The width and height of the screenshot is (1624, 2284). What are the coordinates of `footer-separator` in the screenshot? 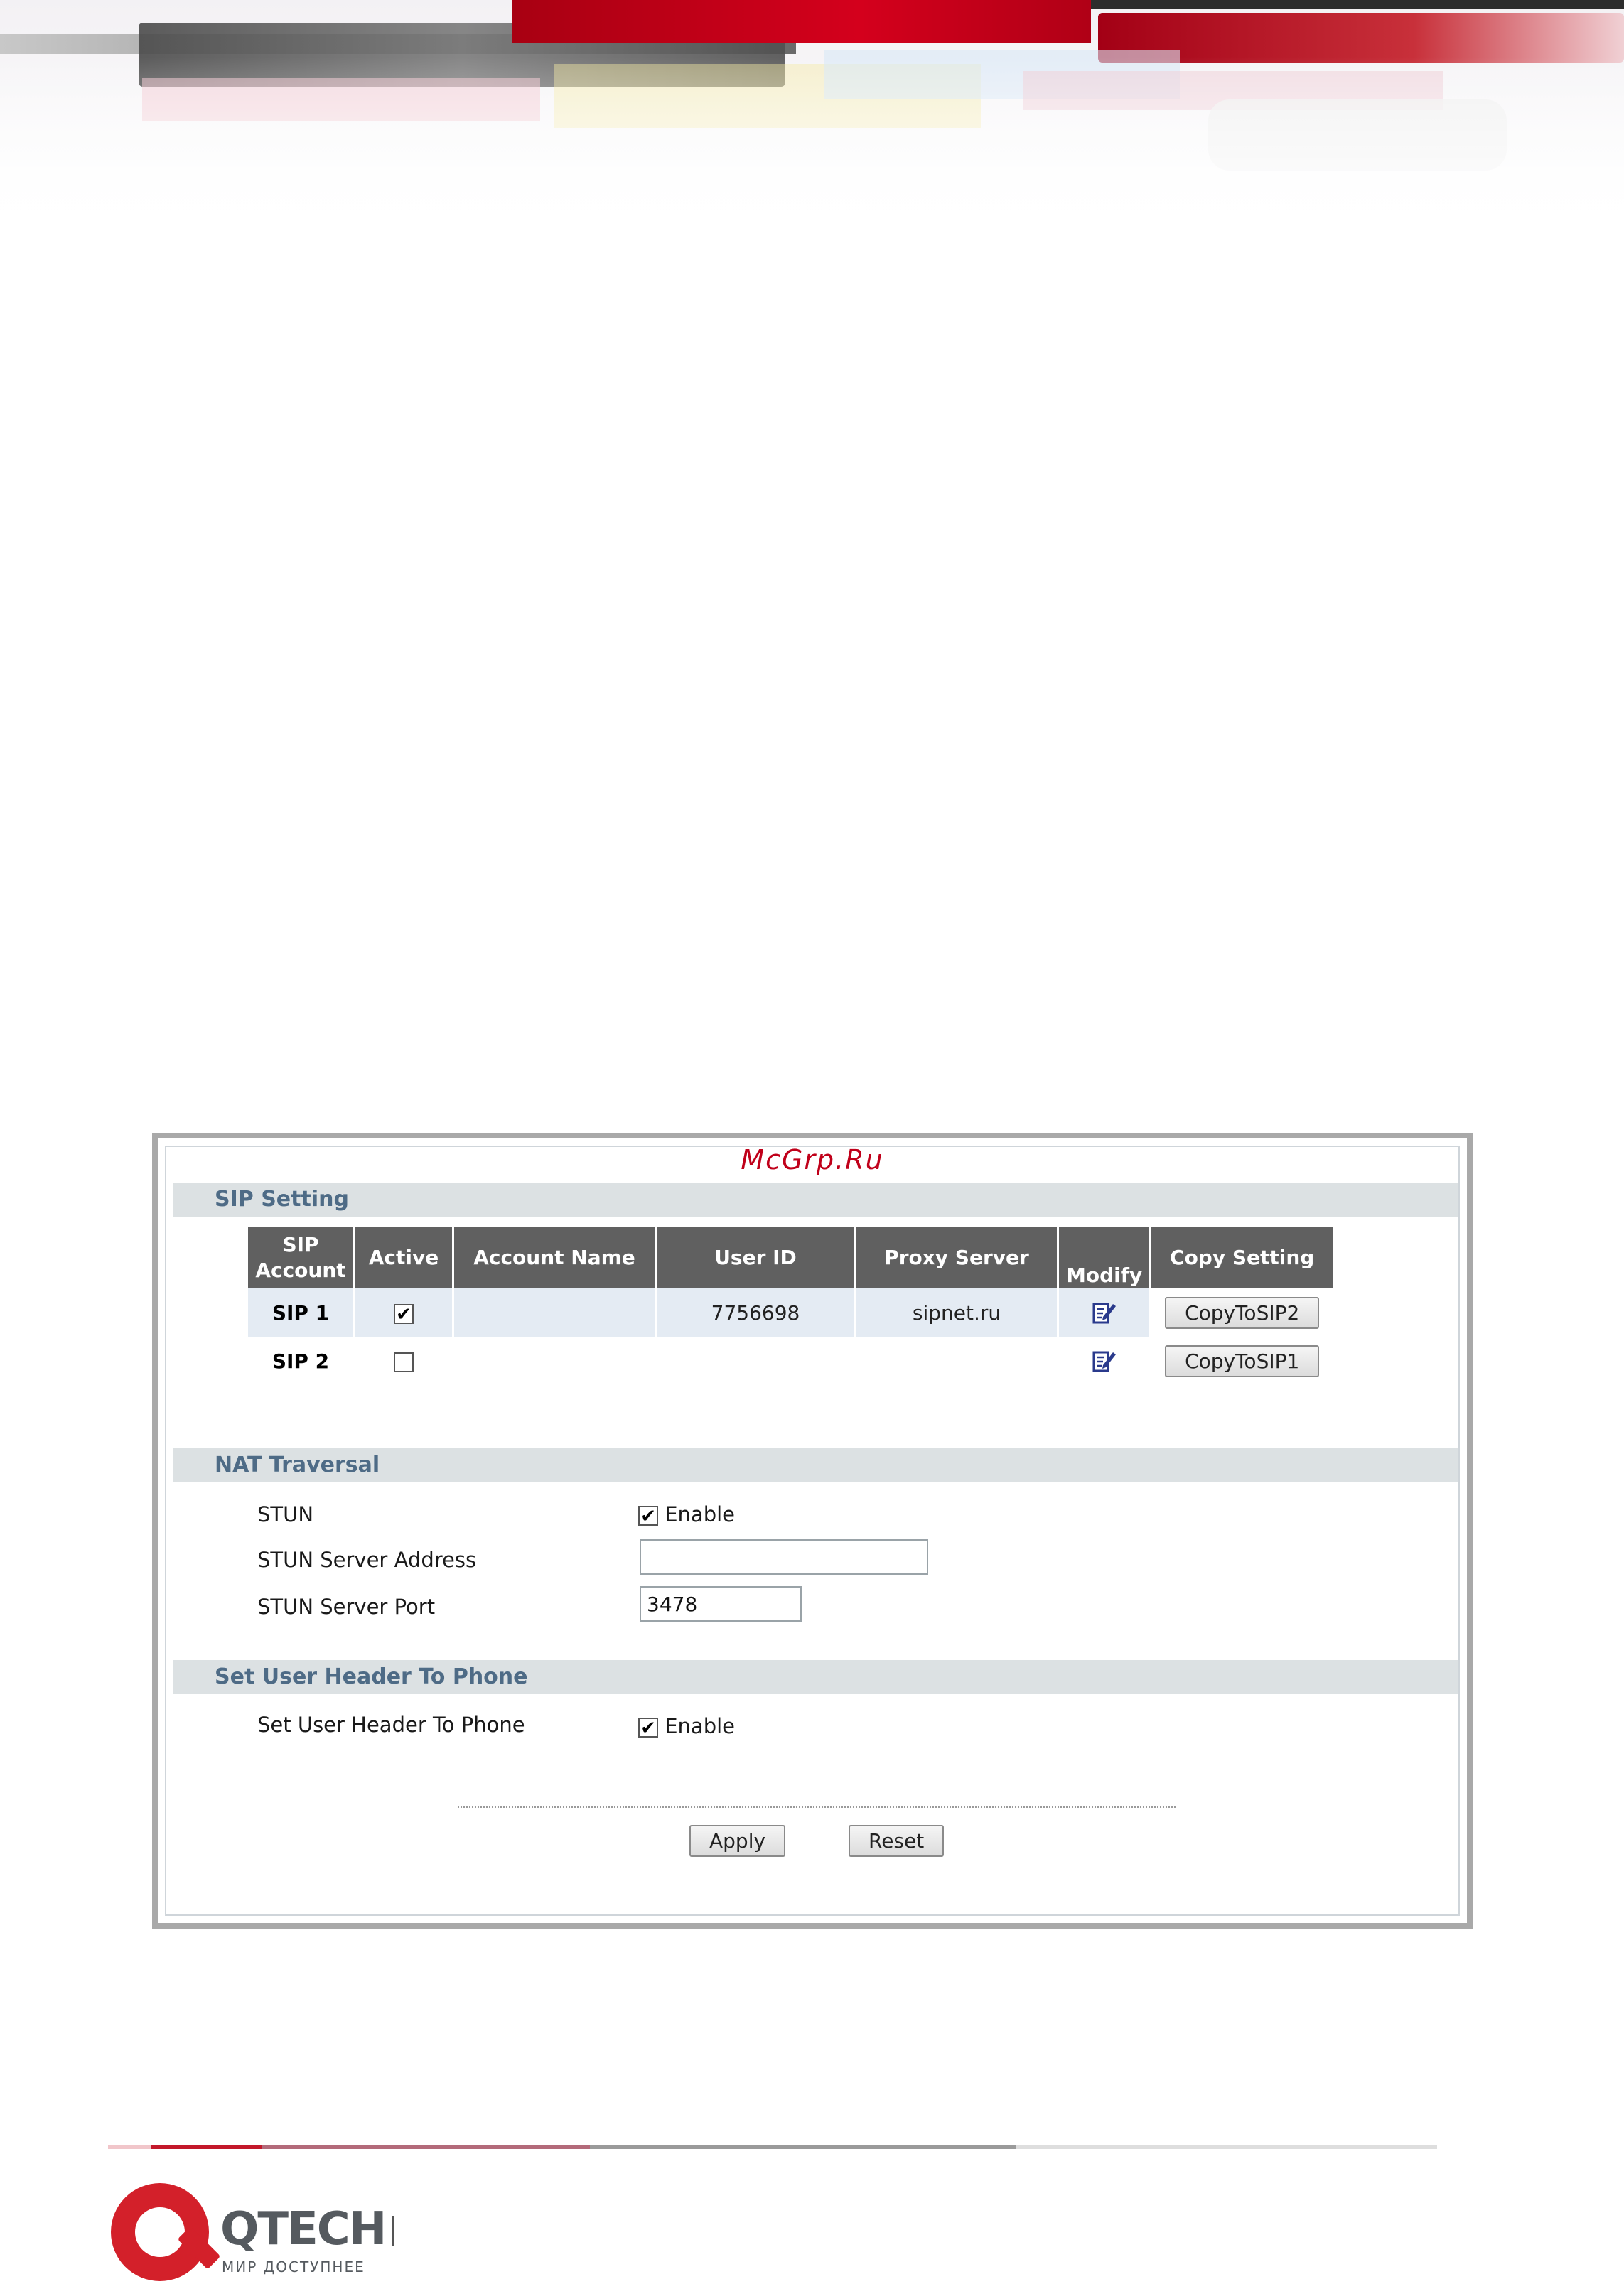 It's located at (393, 2231).